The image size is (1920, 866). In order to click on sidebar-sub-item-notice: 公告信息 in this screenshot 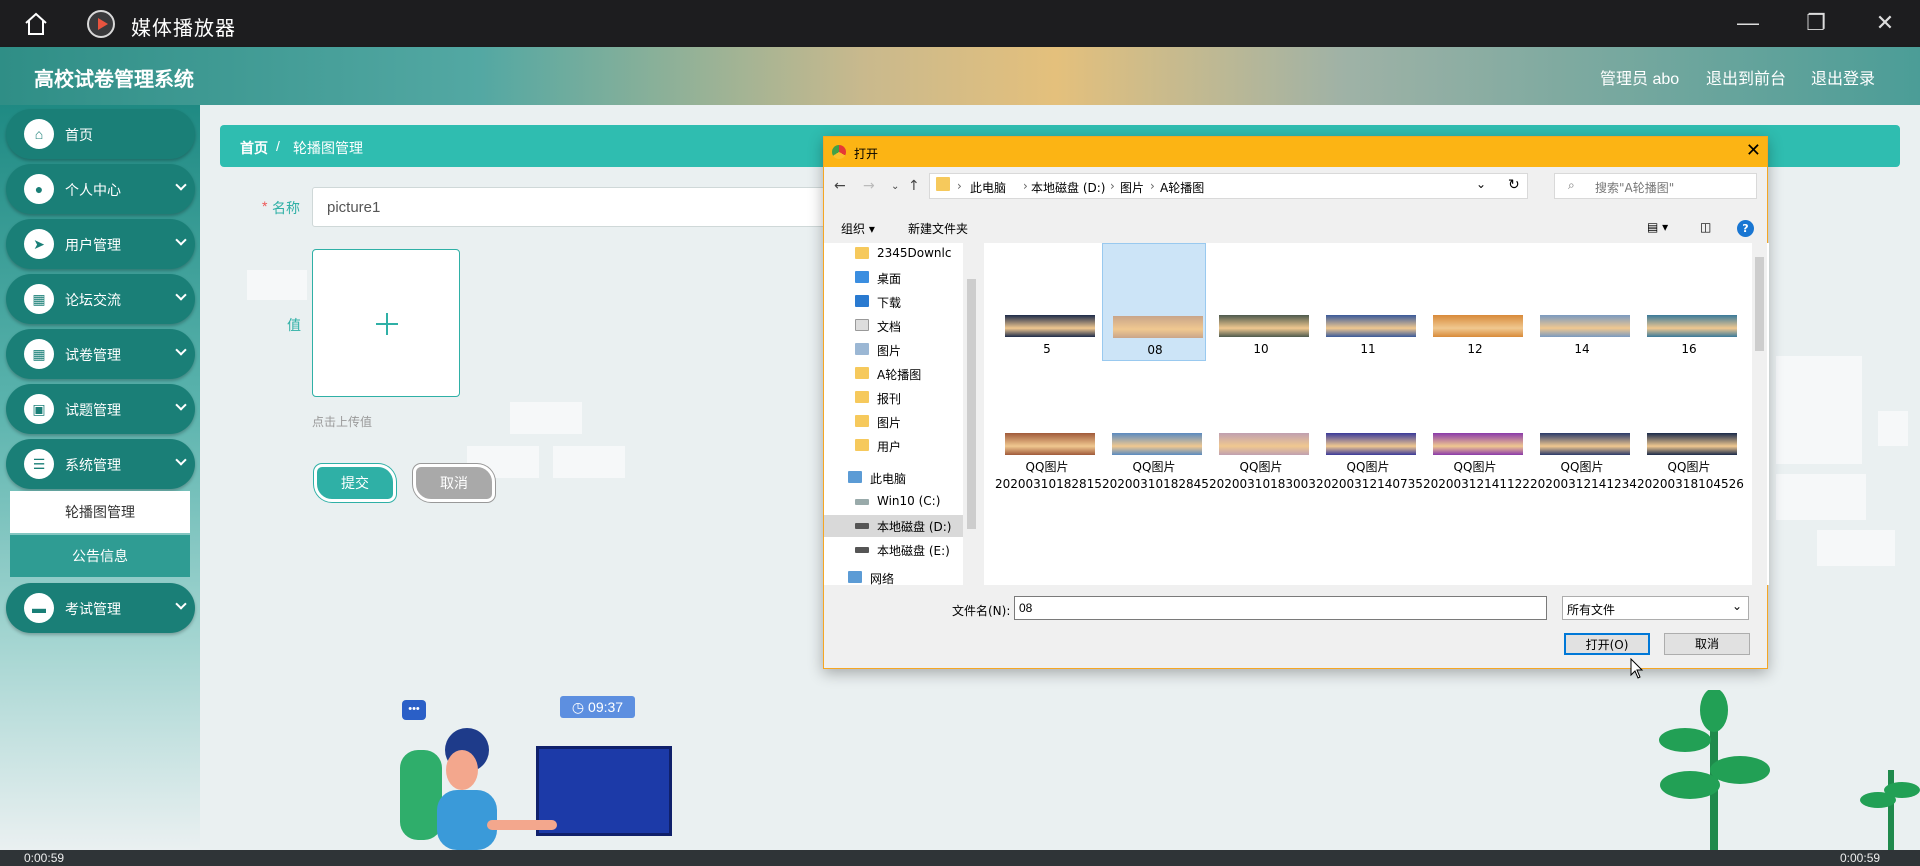, I will do `click(100, 556)`.